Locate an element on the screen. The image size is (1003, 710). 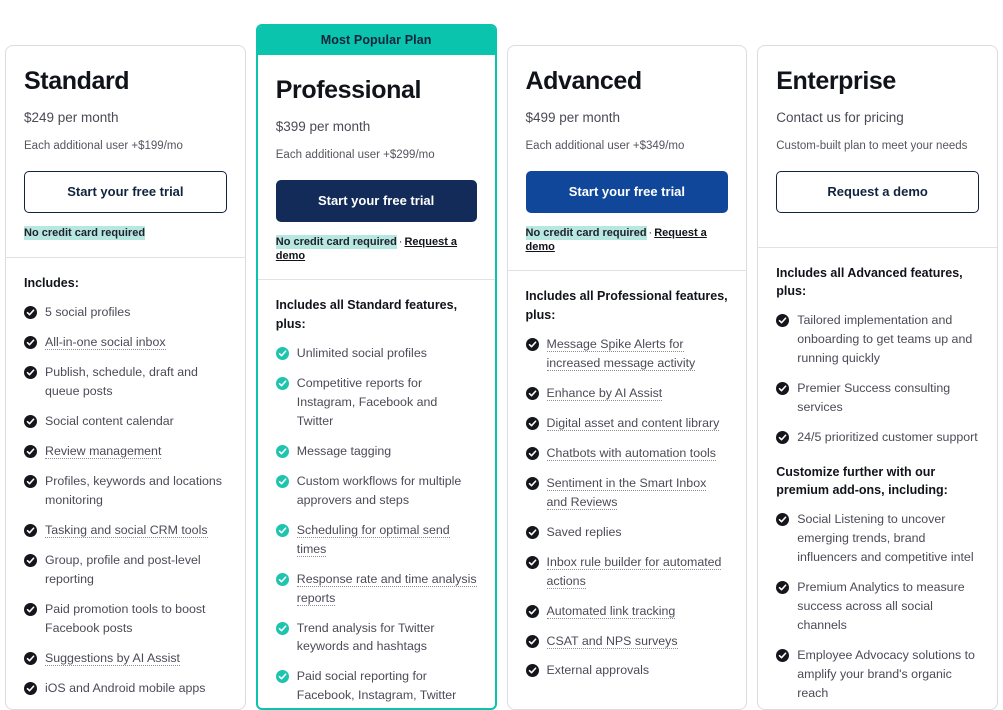
feature-text-wrap: Response rate and time analysis reports is located at coordinates (386, 589).